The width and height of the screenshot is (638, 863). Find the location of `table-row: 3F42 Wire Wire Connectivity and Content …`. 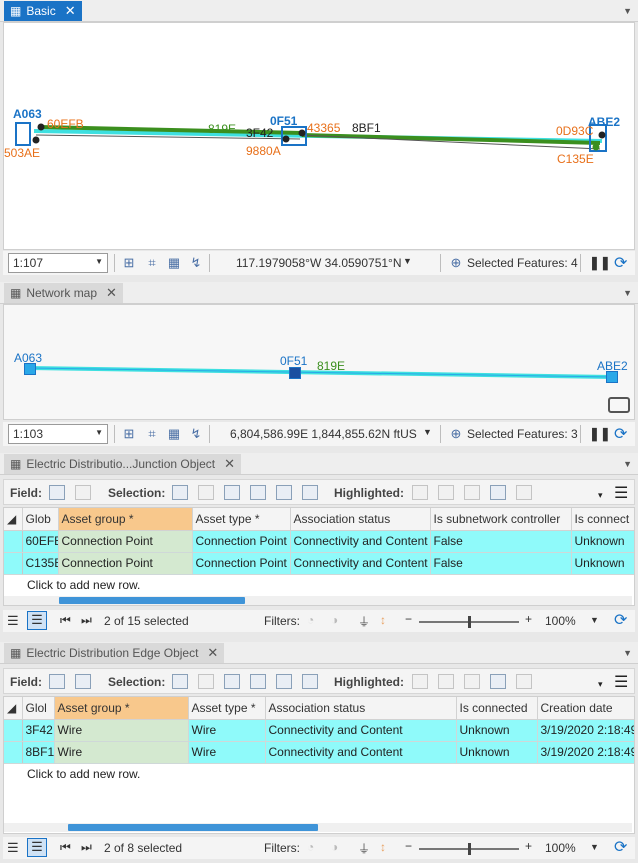

table-row: 3F42 Wire Wire Connectivity and Content … is located at coordinates (319, 730).